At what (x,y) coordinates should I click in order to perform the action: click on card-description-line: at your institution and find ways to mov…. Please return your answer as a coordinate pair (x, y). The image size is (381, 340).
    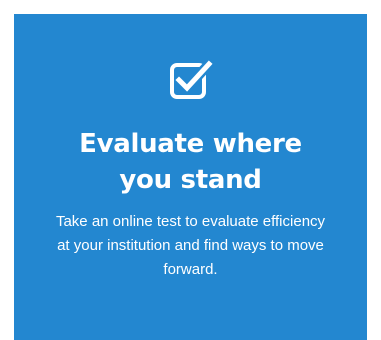
    Looking at the image, I should click on (190, 245).